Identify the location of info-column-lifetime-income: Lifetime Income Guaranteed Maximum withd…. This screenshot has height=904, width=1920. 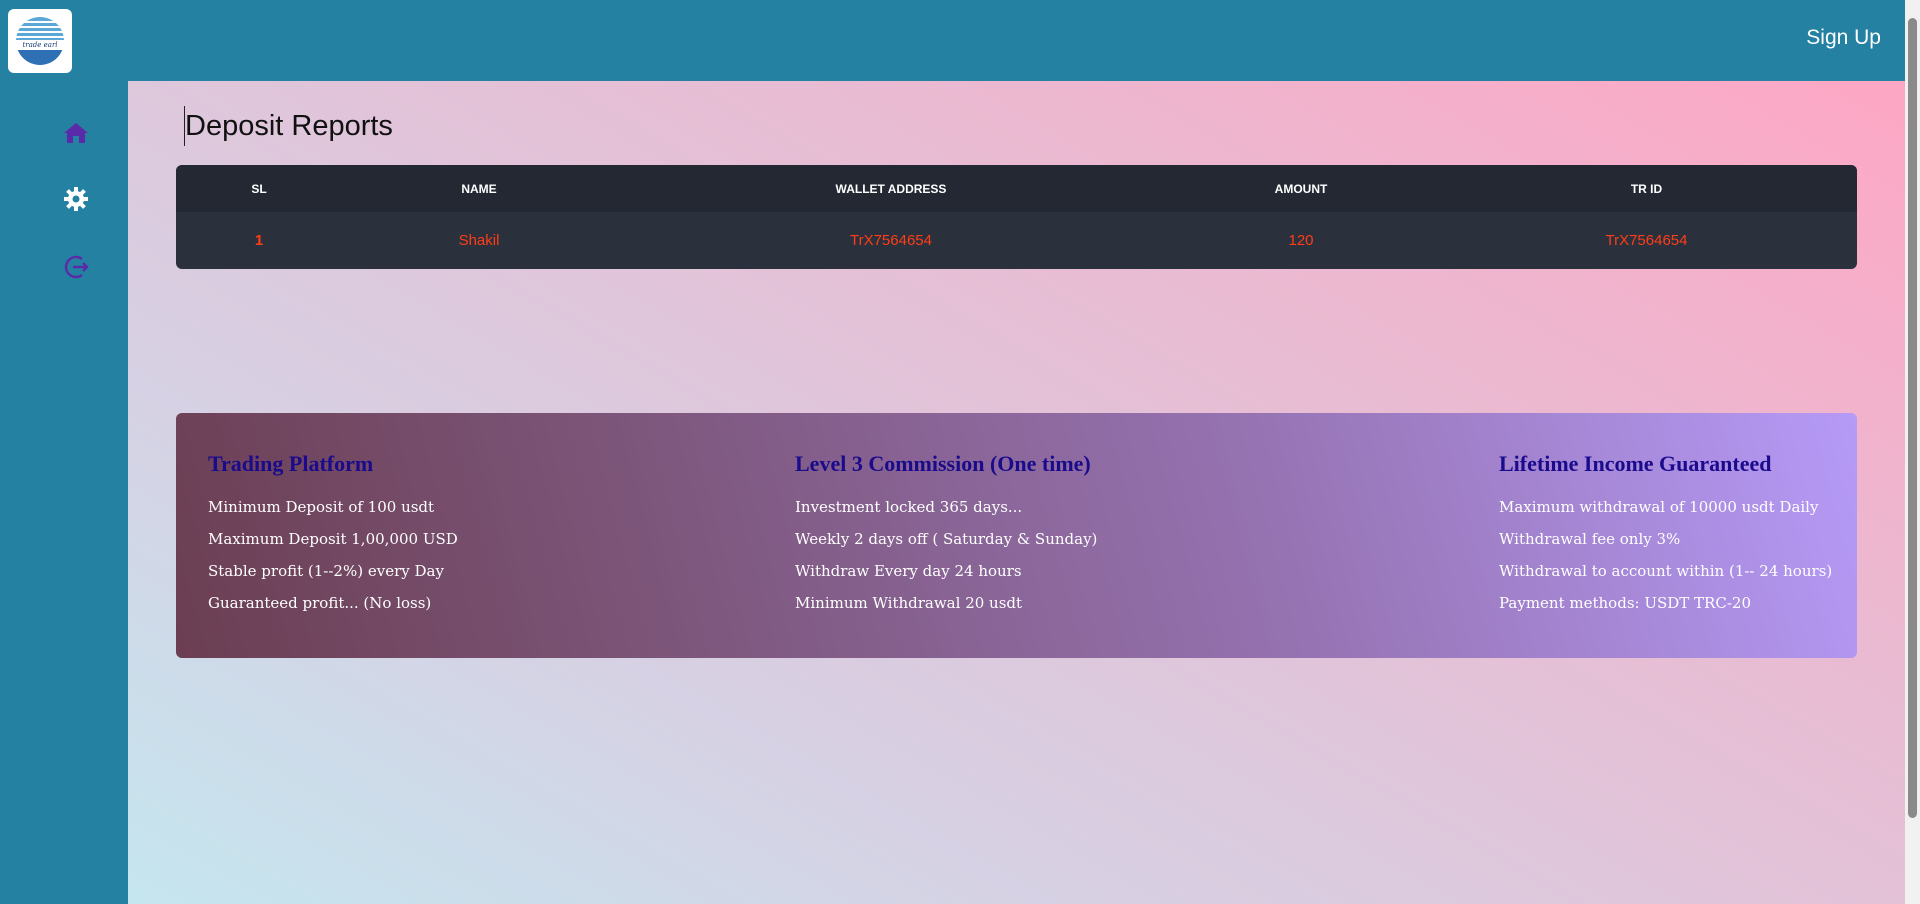
(1665, 535).